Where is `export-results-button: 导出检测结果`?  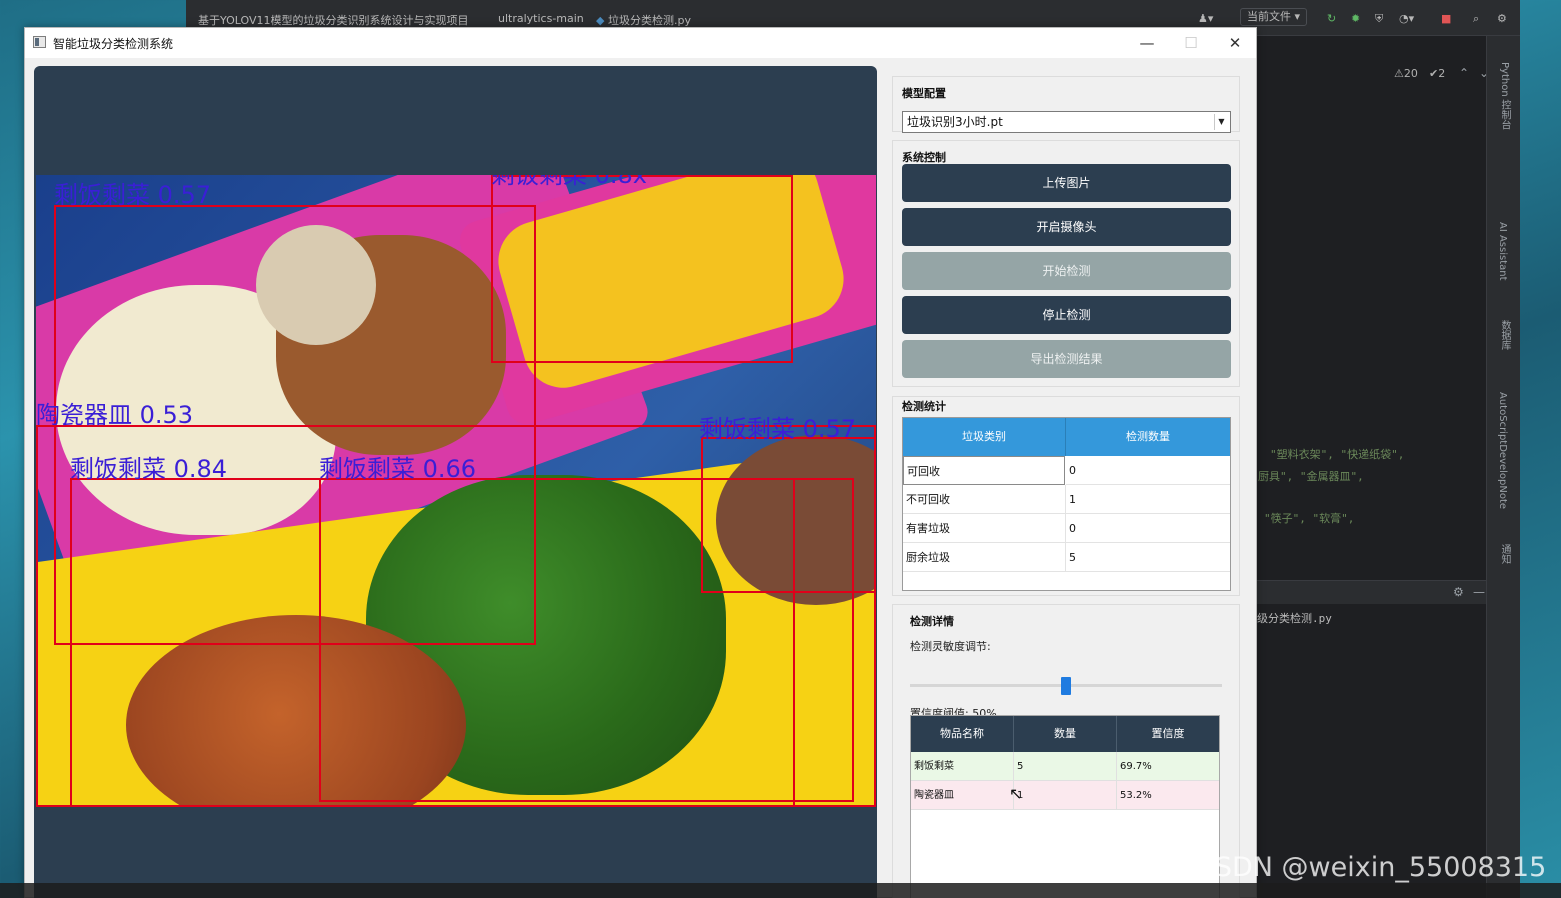
export-results-button: 导出检测结果 is located at coordinates (1066, 359).